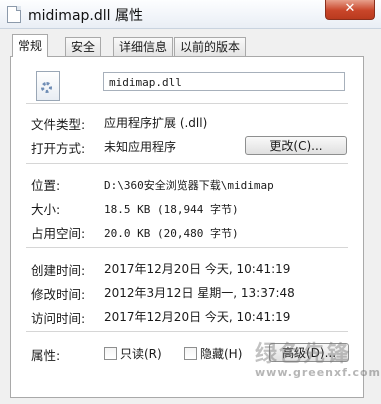 This screenshot has width=381, height=404. I want to click on tab-security: 安全, so click(83, 46).